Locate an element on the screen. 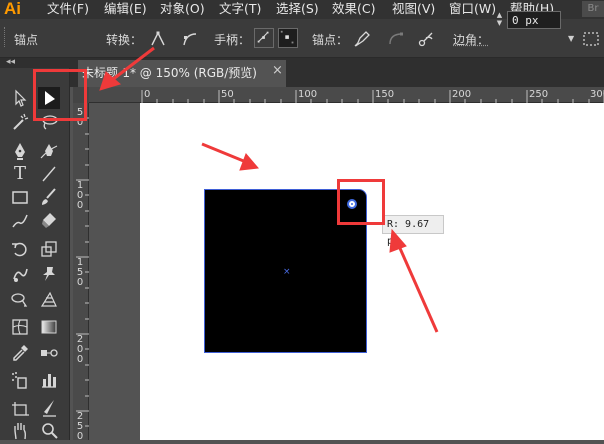  symbol-sprayer-icon is located at coordinates (20, 380).